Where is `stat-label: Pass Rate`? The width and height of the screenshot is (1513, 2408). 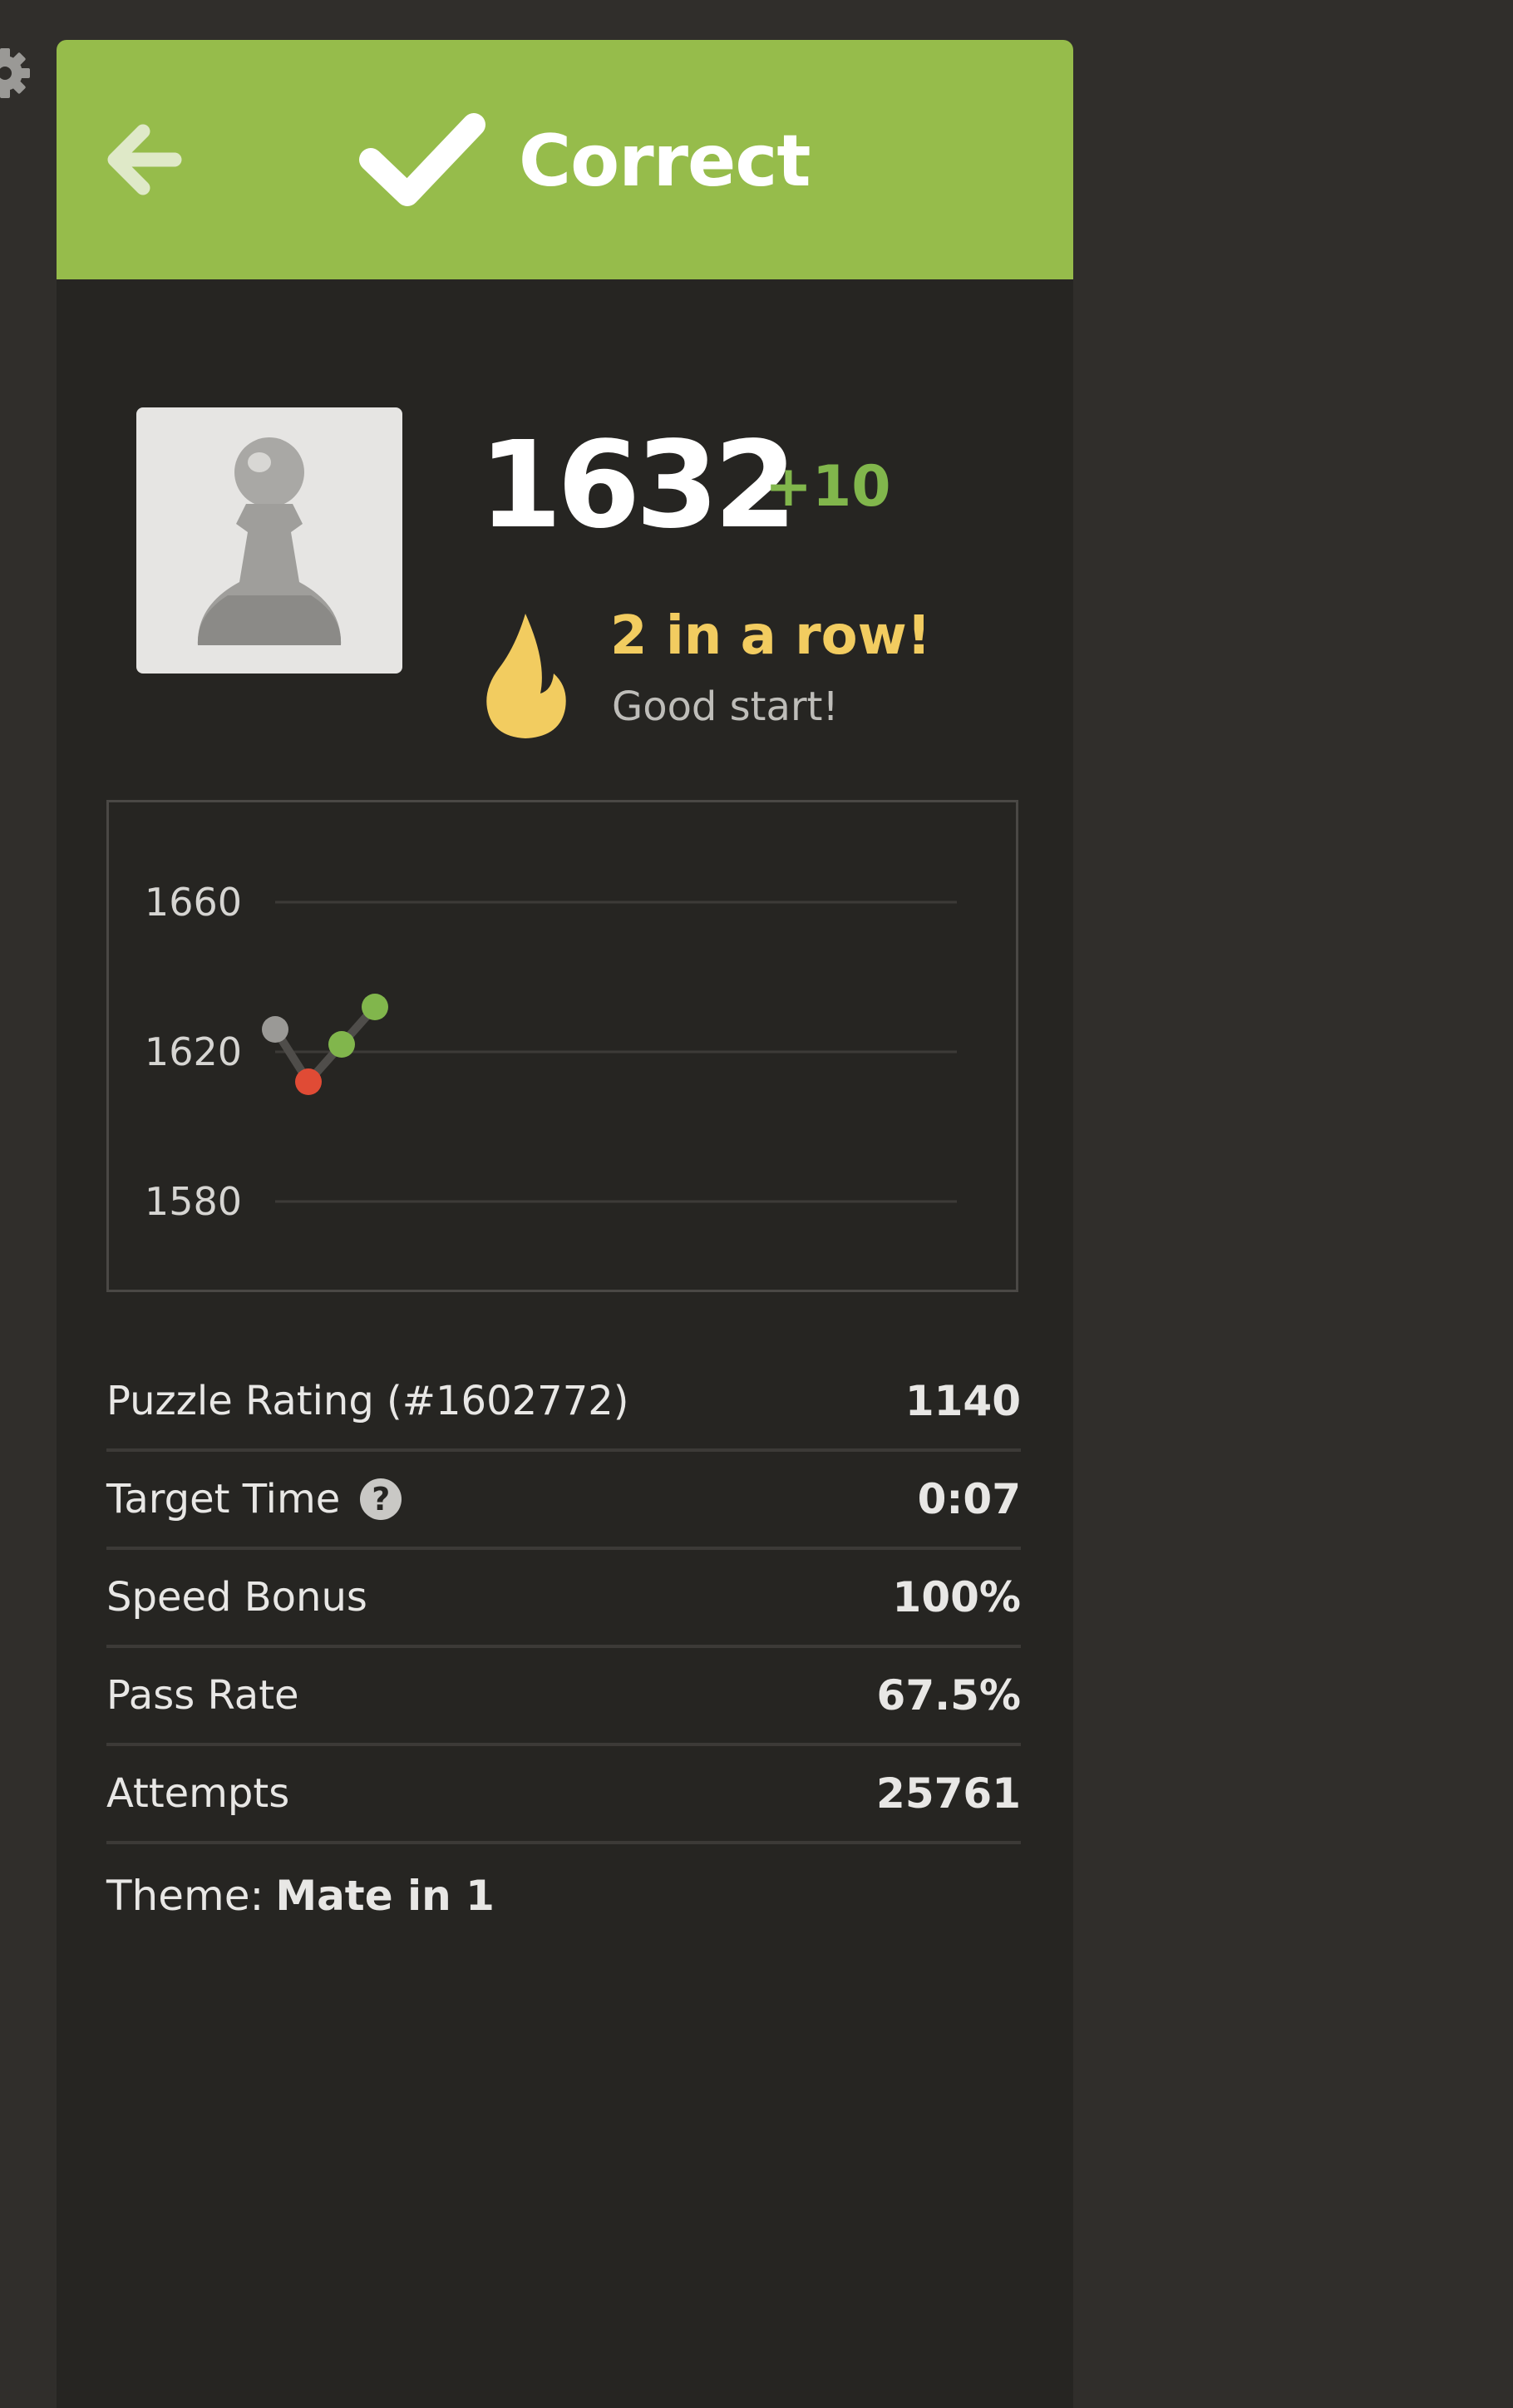
stat-label: Pass Rate is located at coordinates (202, 1696).